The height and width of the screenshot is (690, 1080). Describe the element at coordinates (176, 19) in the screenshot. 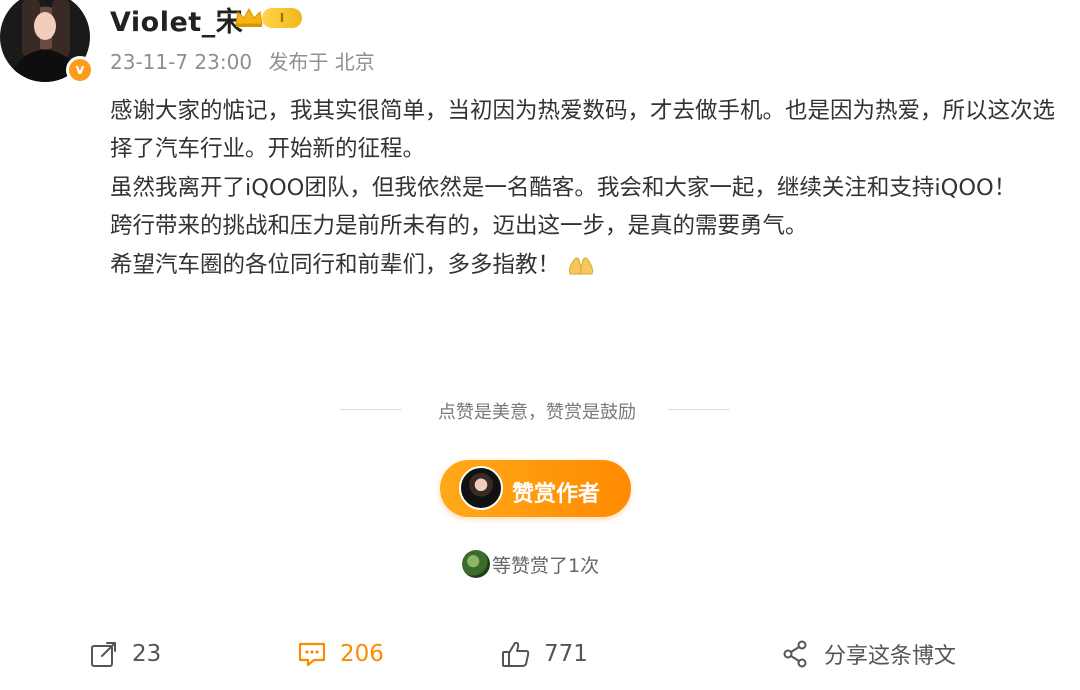

I see `author-name: Violet_宋` at that location.